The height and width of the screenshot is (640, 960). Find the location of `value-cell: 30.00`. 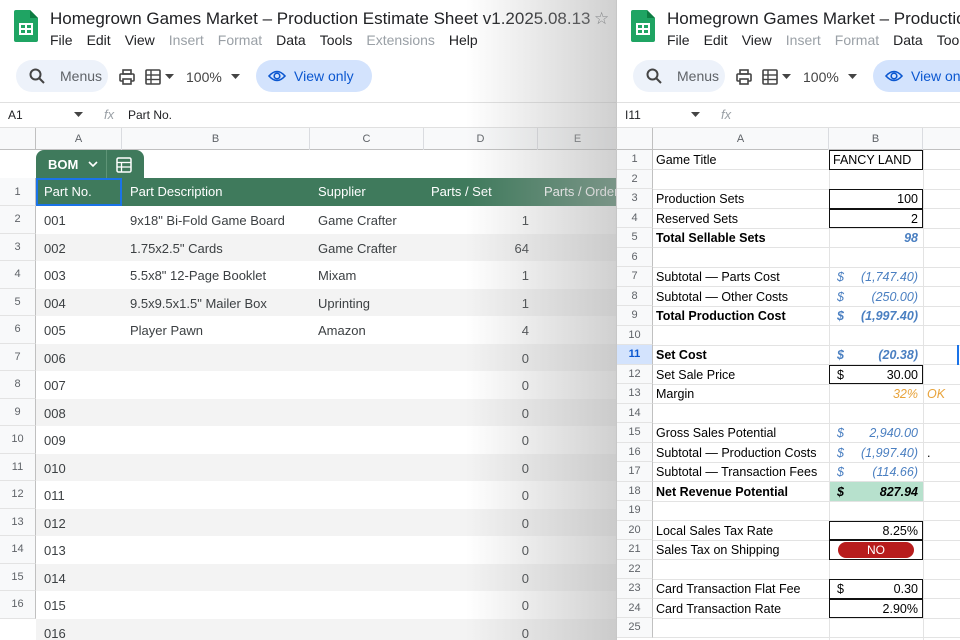

value-cell: 30.00 is located at coordinates (902, 375).